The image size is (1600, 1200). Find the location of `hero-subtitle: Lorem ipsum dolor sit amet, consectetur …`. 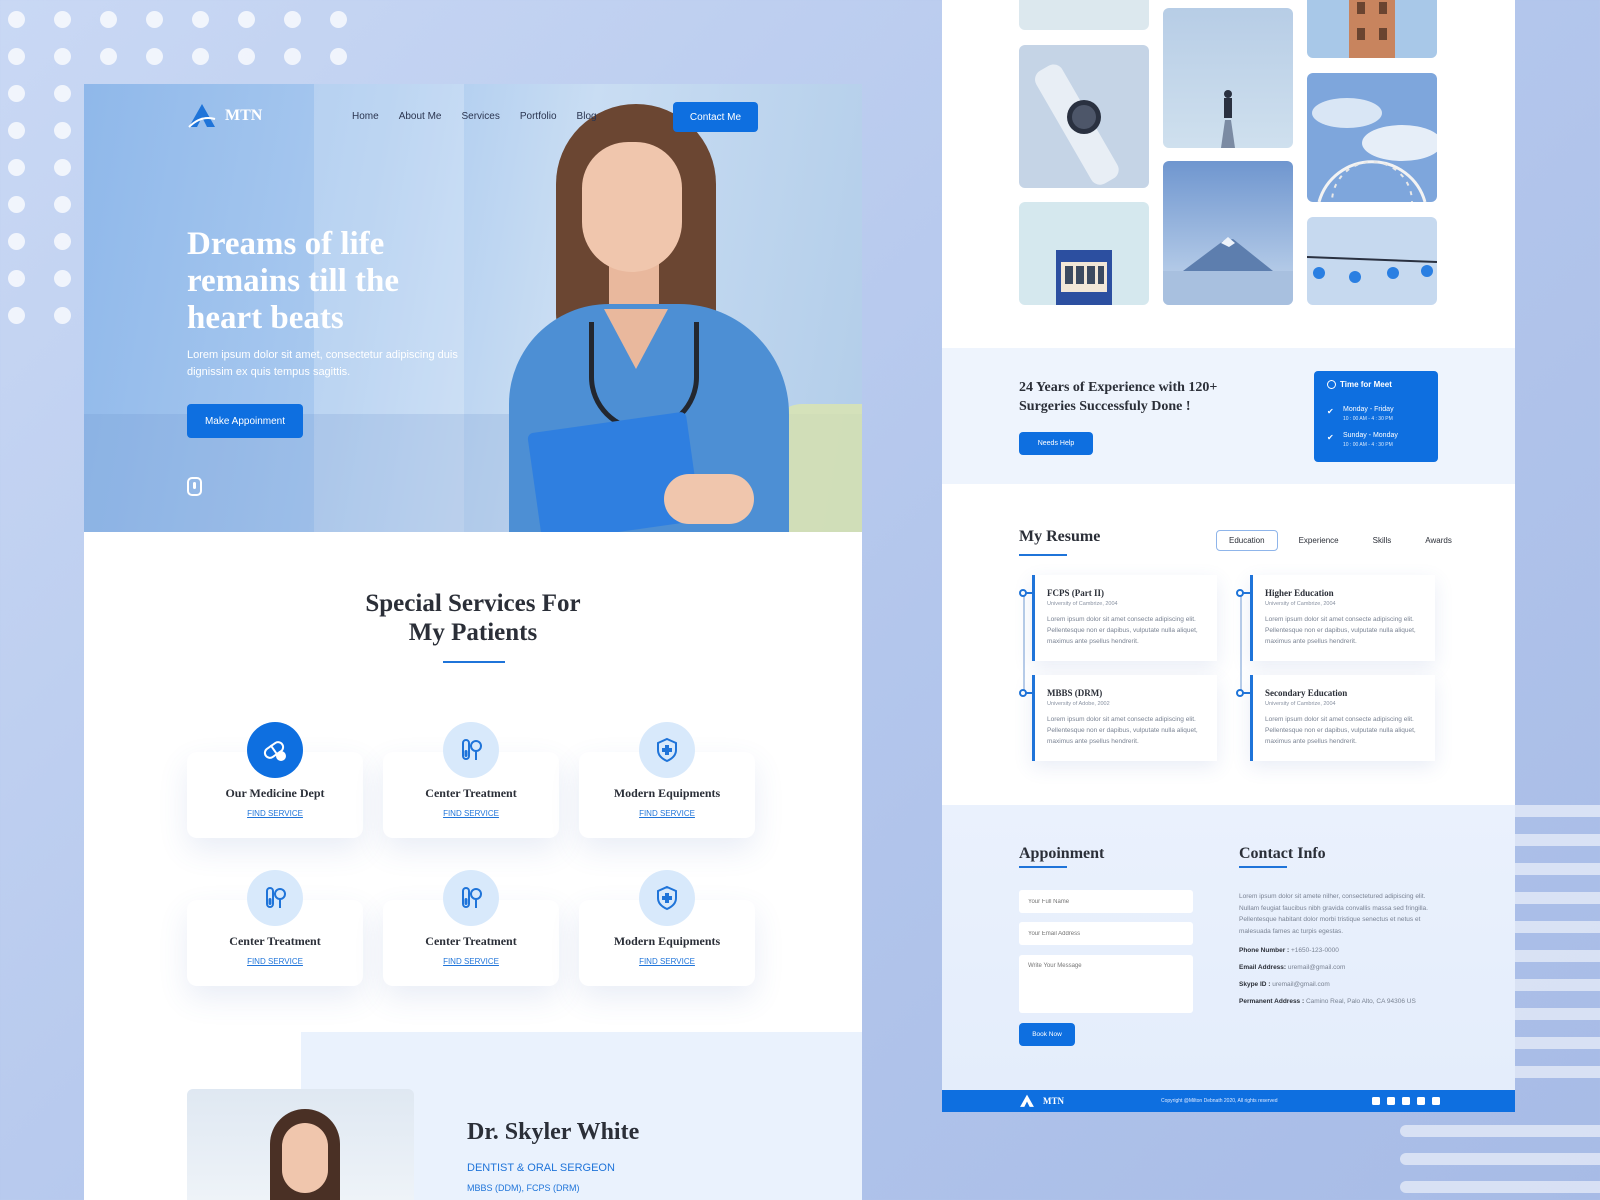

hero-subtitle: Lorem ipsum dolor sit amet, consectetur … is located at coordinates (322, 363).